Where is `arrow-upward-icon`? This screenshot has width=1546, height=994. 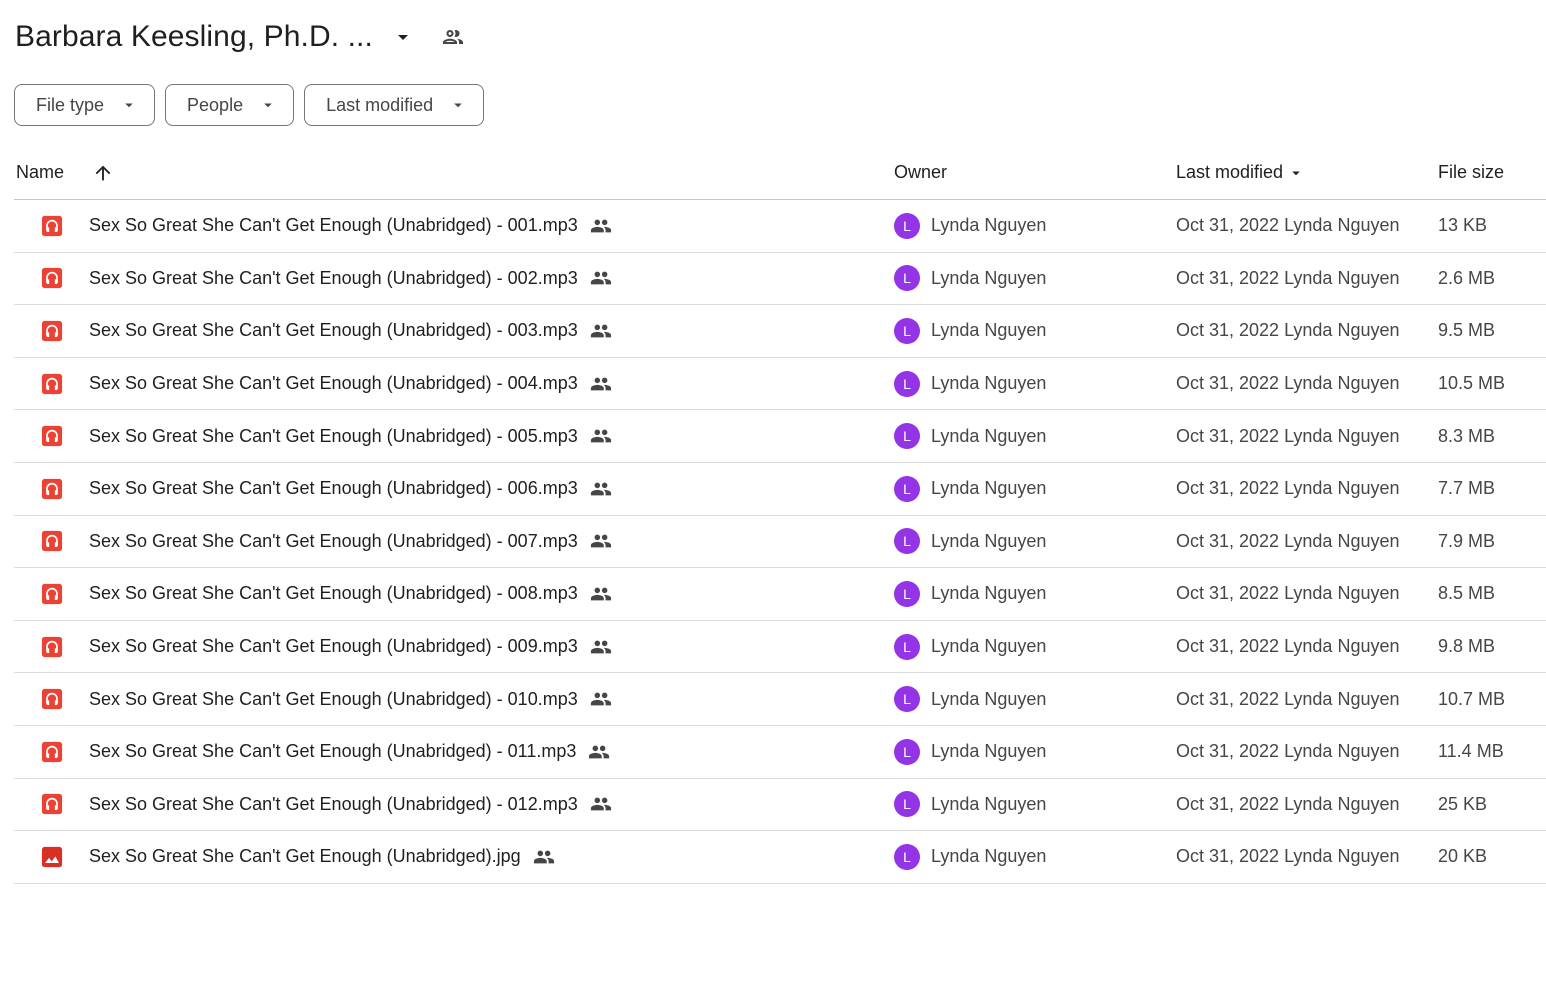
arrow-upward-icon is located at coordinates (103, 173).